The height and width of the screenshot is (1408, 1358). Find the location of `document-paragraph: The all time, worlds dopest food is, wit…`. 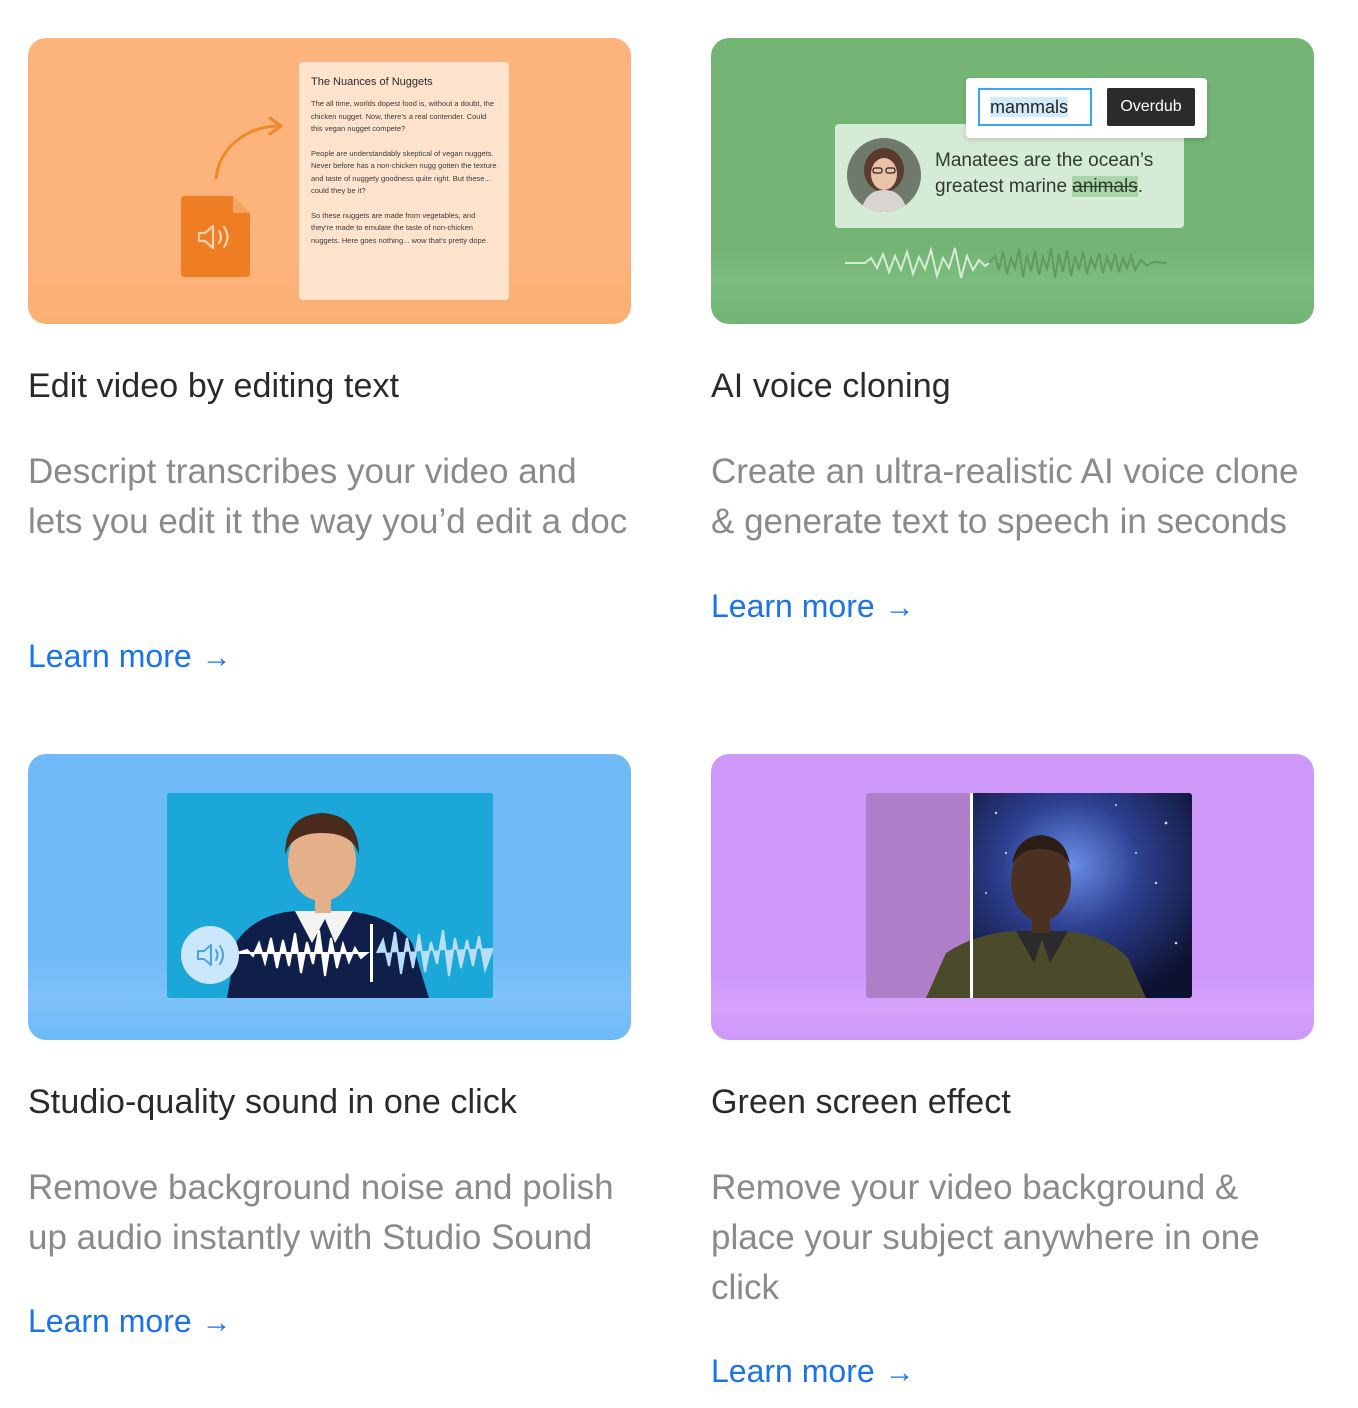

document-paragraph: The all time, worlds dopest food is, wit… is located at coordinates (403, 116).